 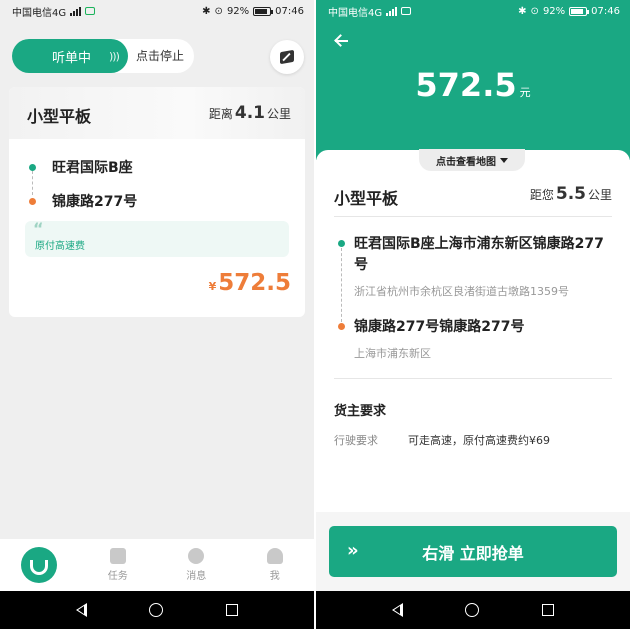 I want to click on destination-name: 锦康路277号锦康路277号, so click(x=439, y=327).